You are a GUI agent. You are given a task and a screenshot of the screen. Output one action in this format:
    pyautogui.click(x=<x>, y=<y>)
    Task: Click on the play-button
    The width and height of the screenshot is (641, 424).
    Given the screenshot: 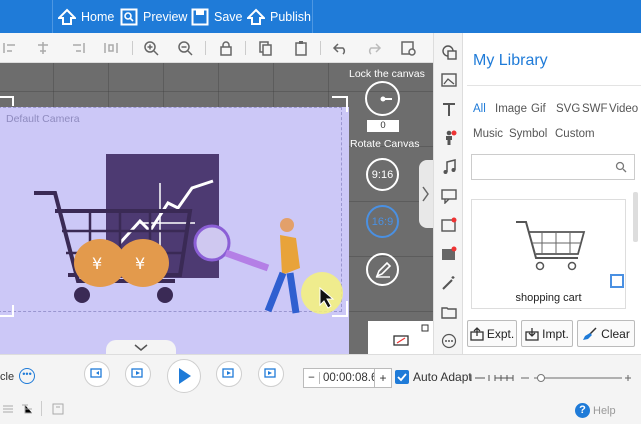 What is the action you would take?
    pyautogui.click(x=184, y=376)
    